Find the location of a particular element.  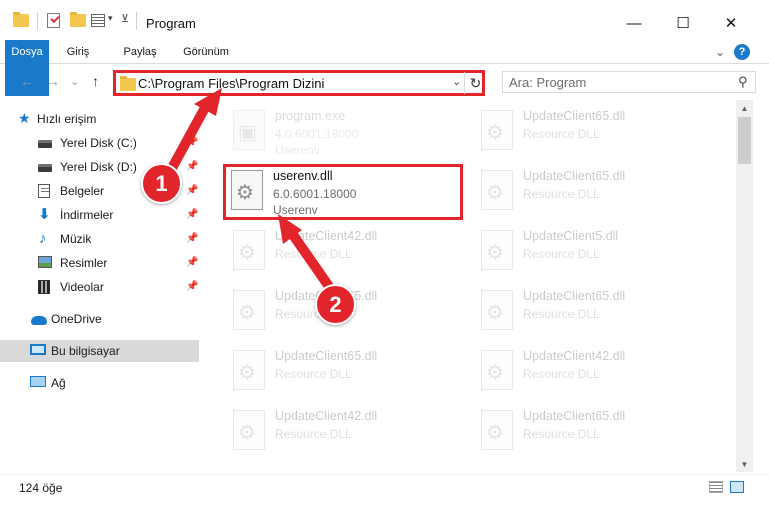

status-bar: 124 öğe is located at coordinates (384, 486).